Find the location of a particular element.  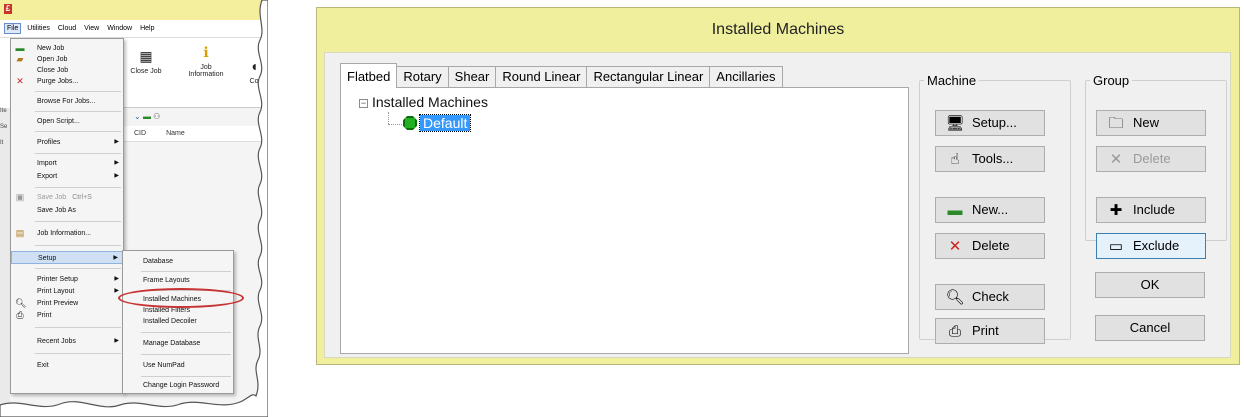

minus-icon: ▭ is located at coordinates (1116, 246).